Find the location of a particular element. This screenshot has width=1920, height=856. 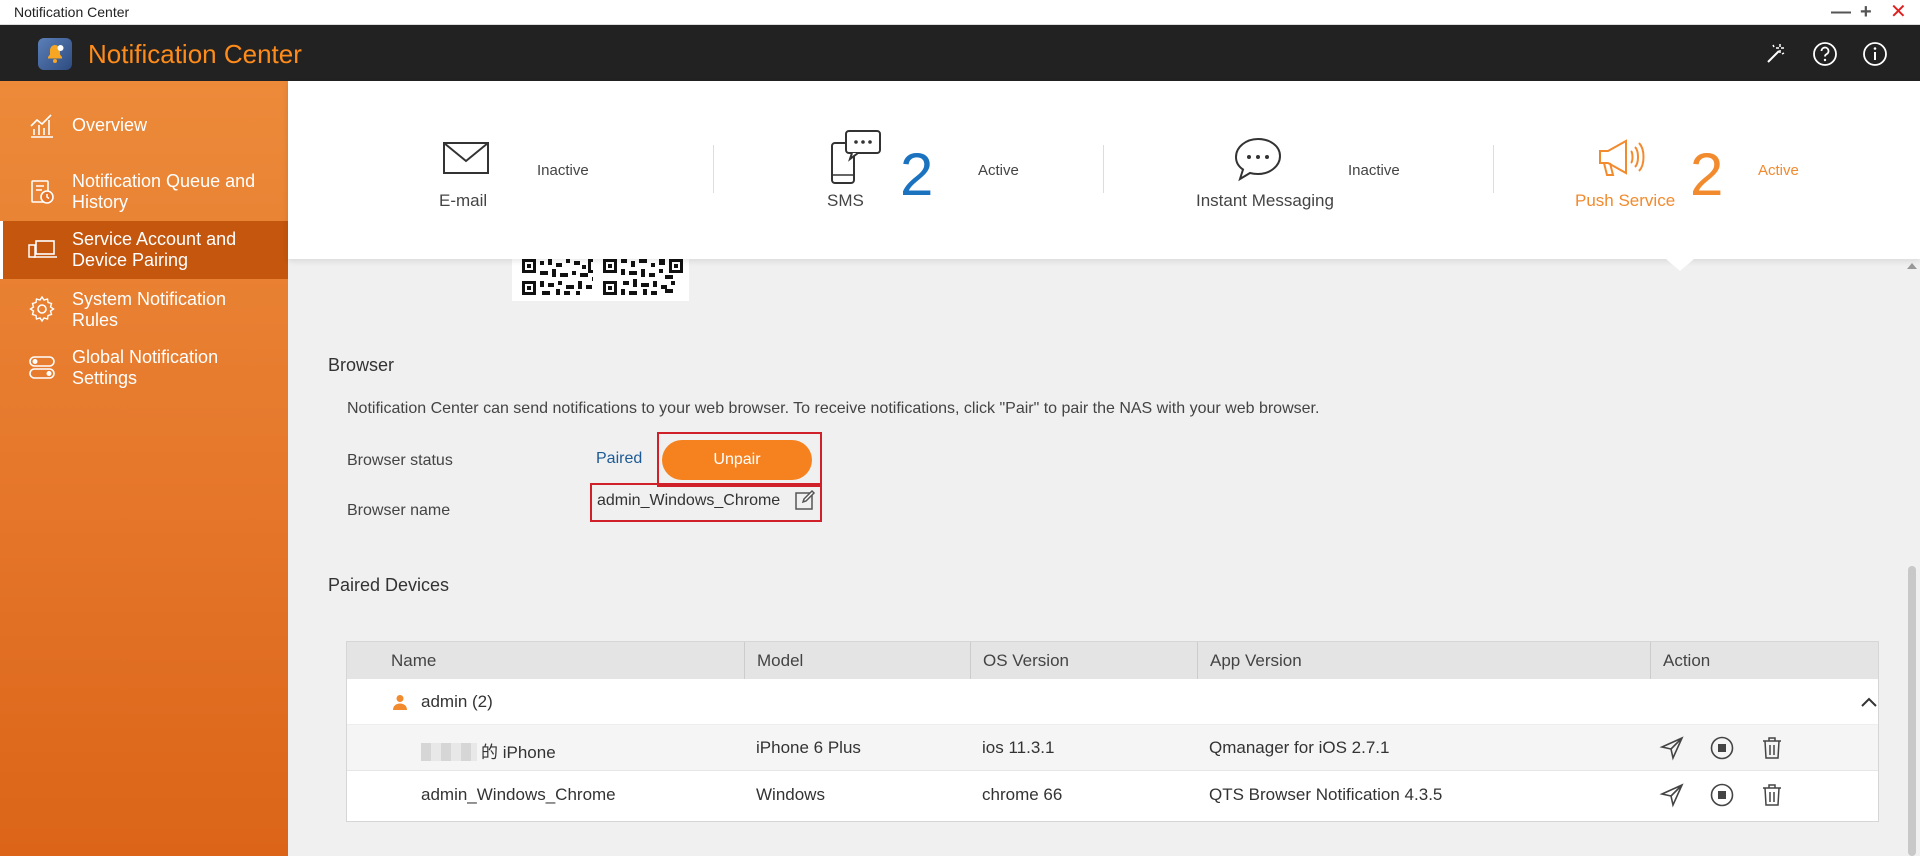

app-header: Notification Center is located at coordinates (960, 53).